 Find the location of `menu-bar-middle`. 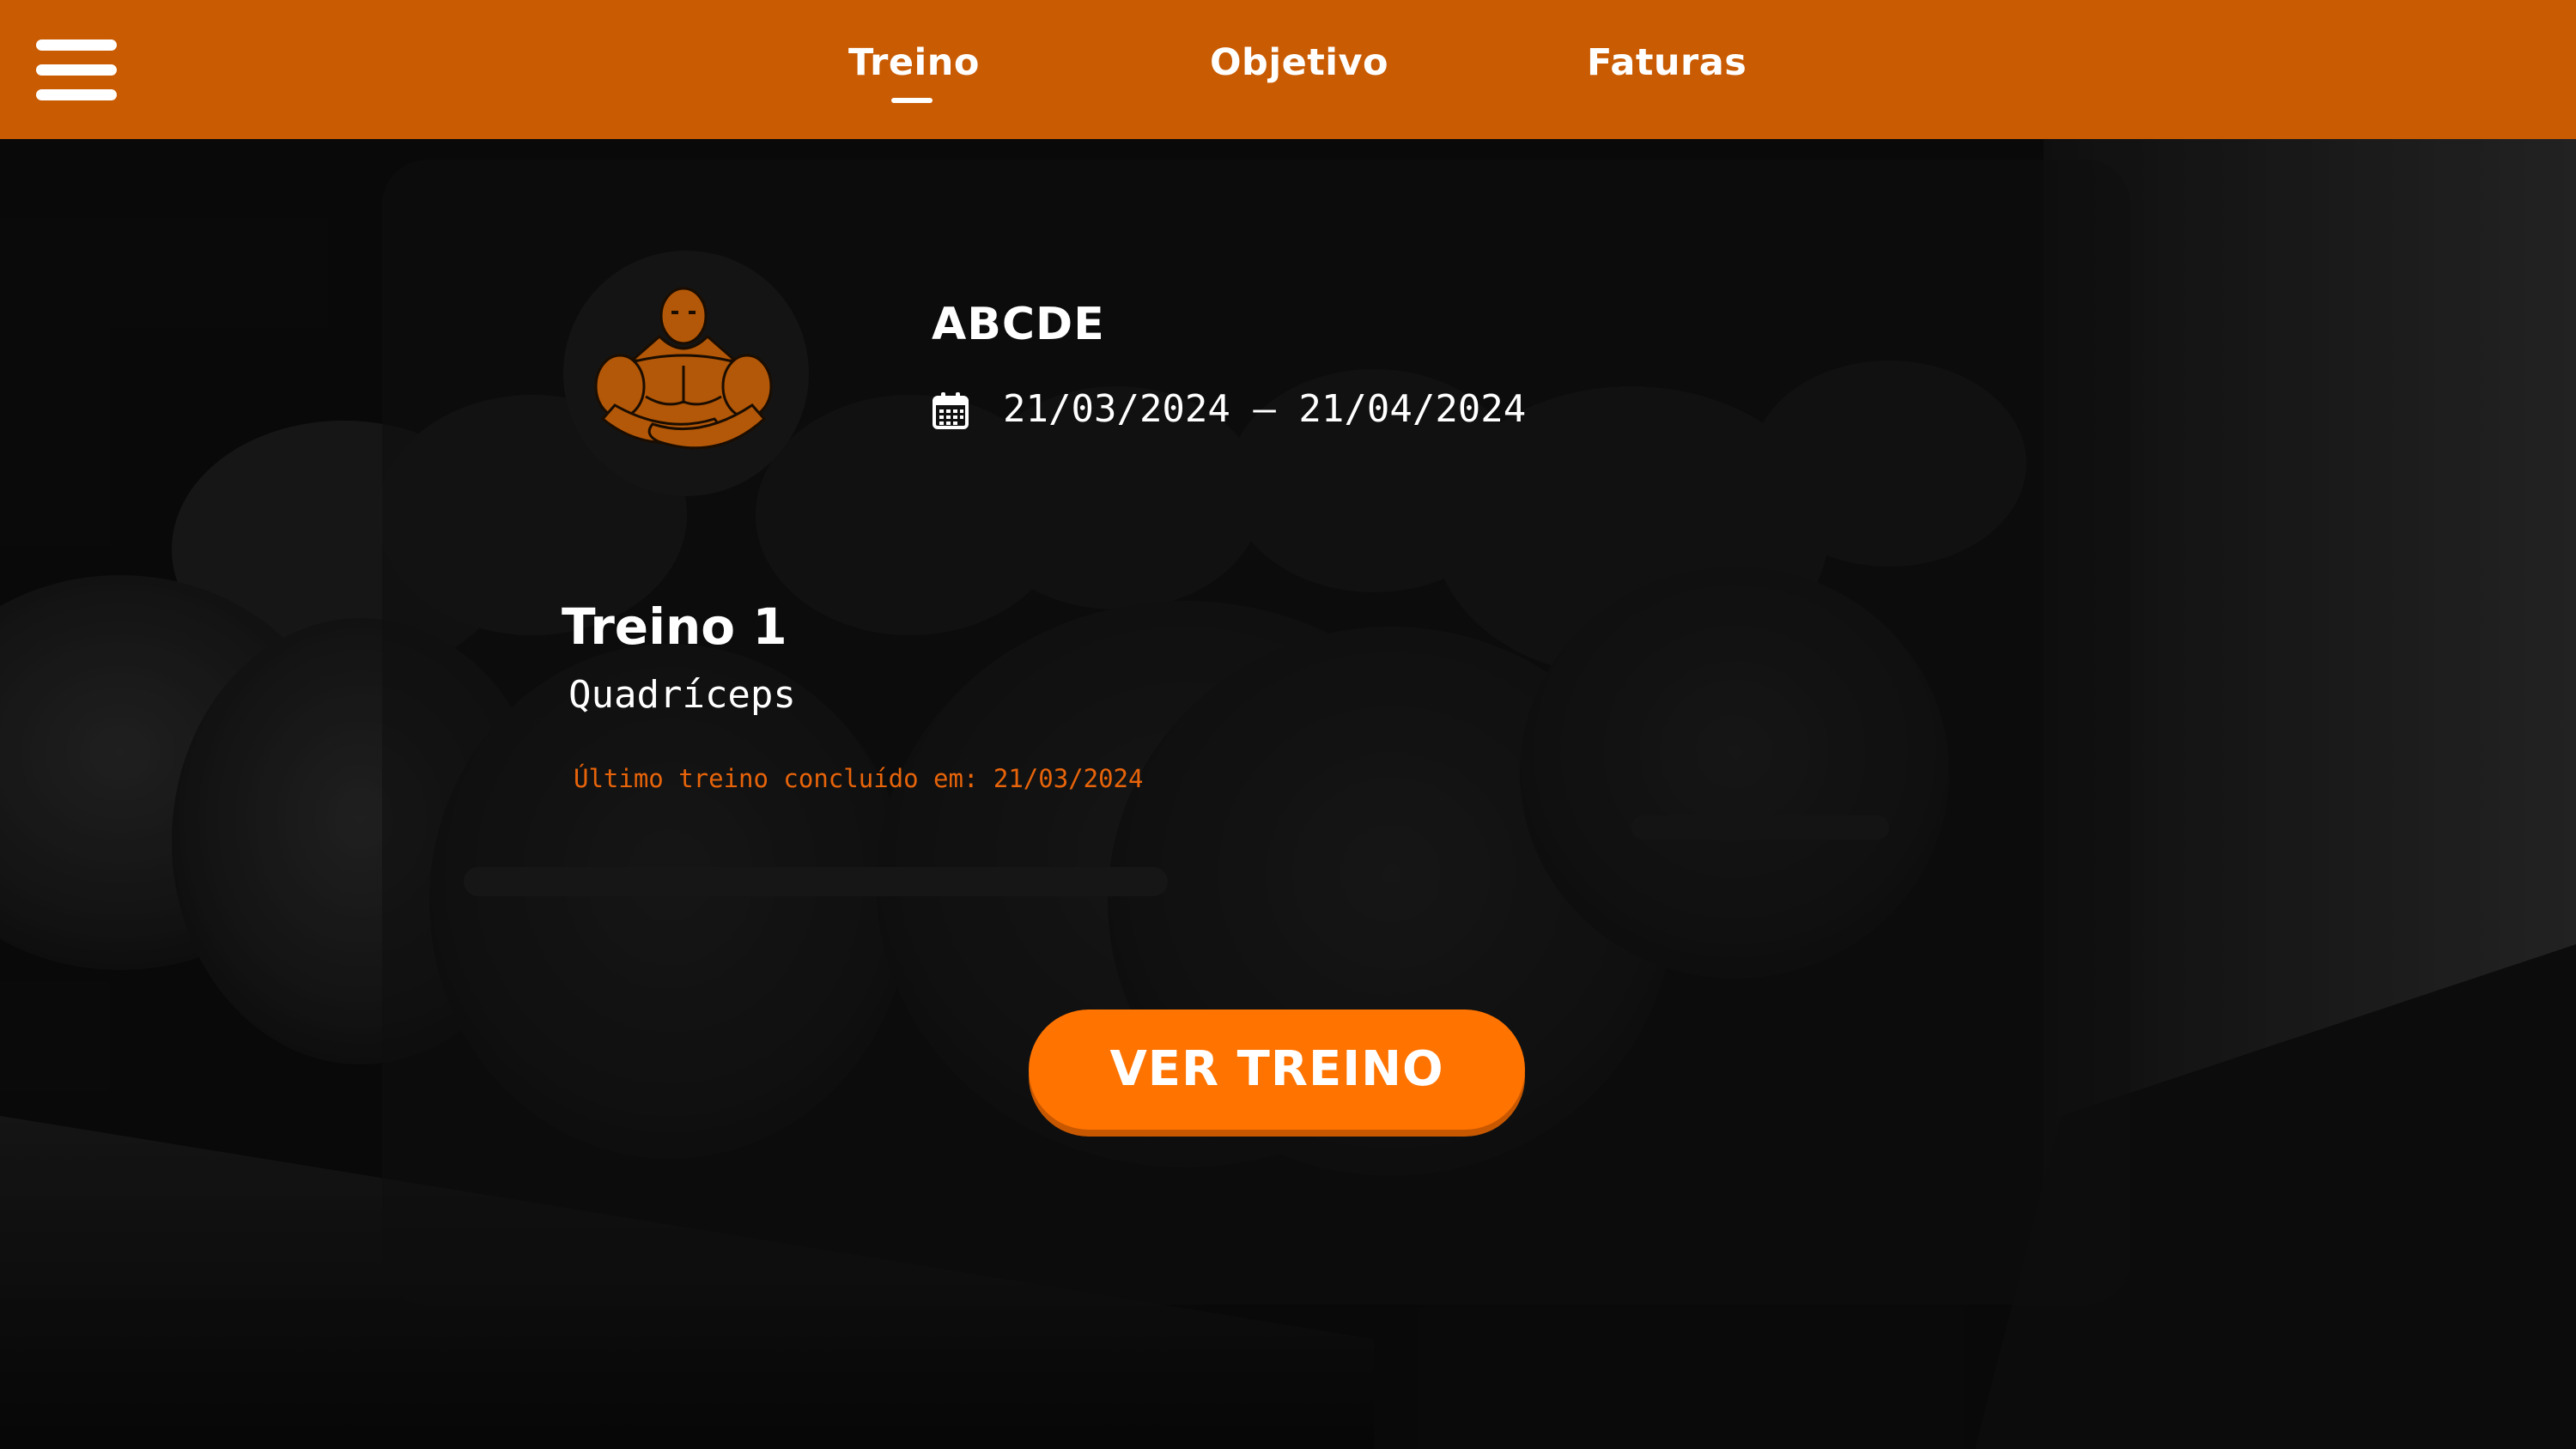

menu-bar-middle is located at coordinates (77, 70).